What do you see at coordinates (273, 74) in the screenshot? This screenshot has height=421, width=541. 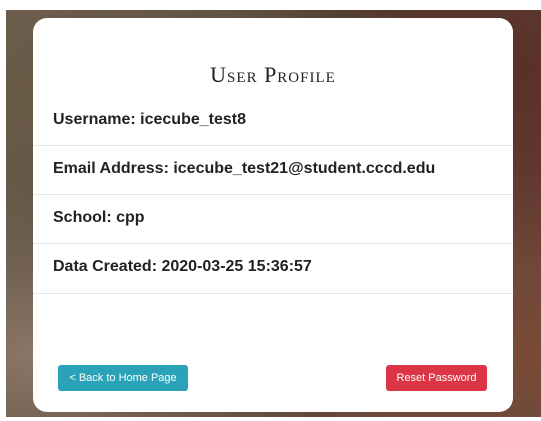 I see `page-title: User Profile` at bounding box center [273, 74].